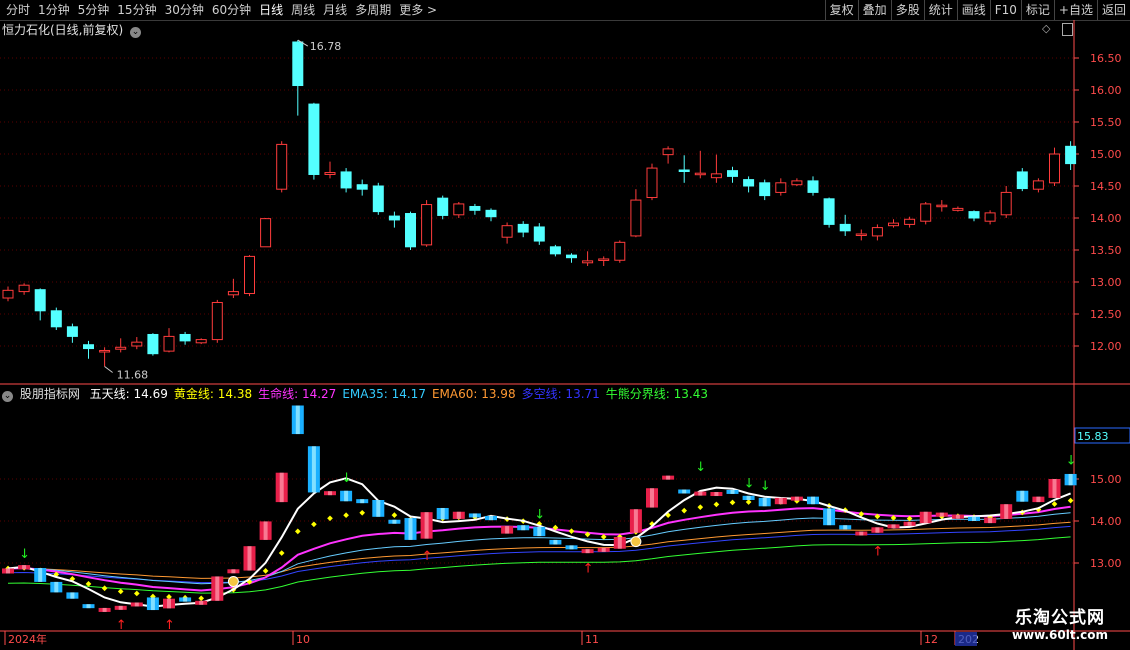 Image resolution: width=1130 pixels, height=650 pixels. Describe the element at coordinates (931, 639) in the screenshot. I see `x-tick-label: 12` at that location.